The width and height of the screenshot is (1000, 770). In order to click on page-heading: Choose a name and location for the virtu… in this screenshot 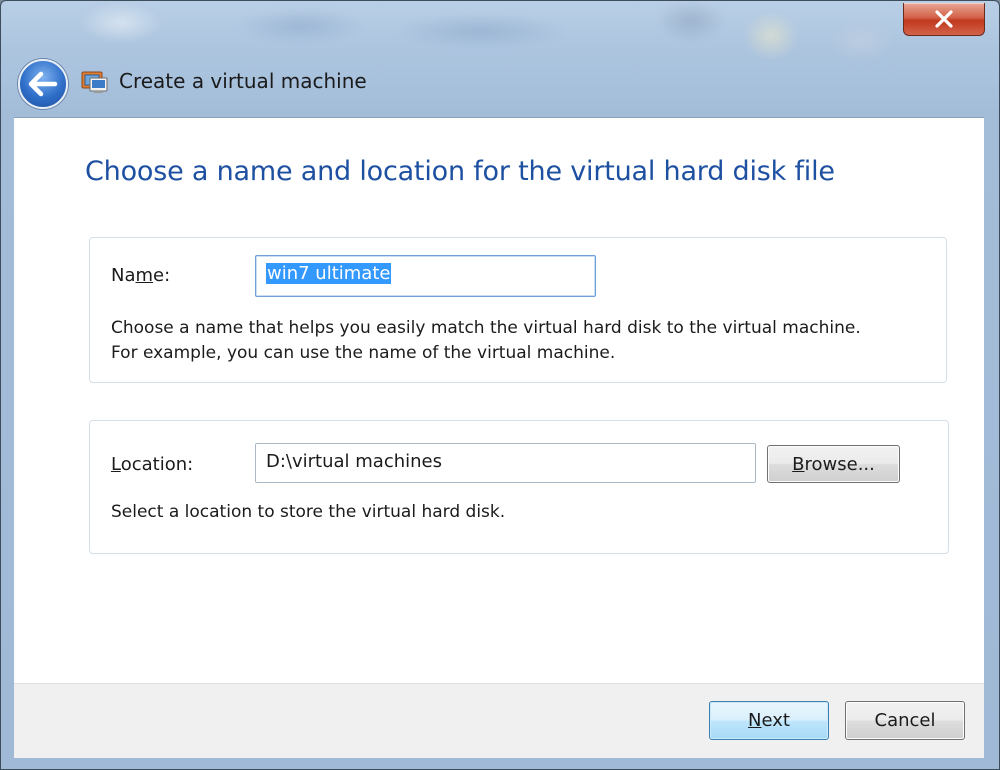, I will do `click(460, 171)`.